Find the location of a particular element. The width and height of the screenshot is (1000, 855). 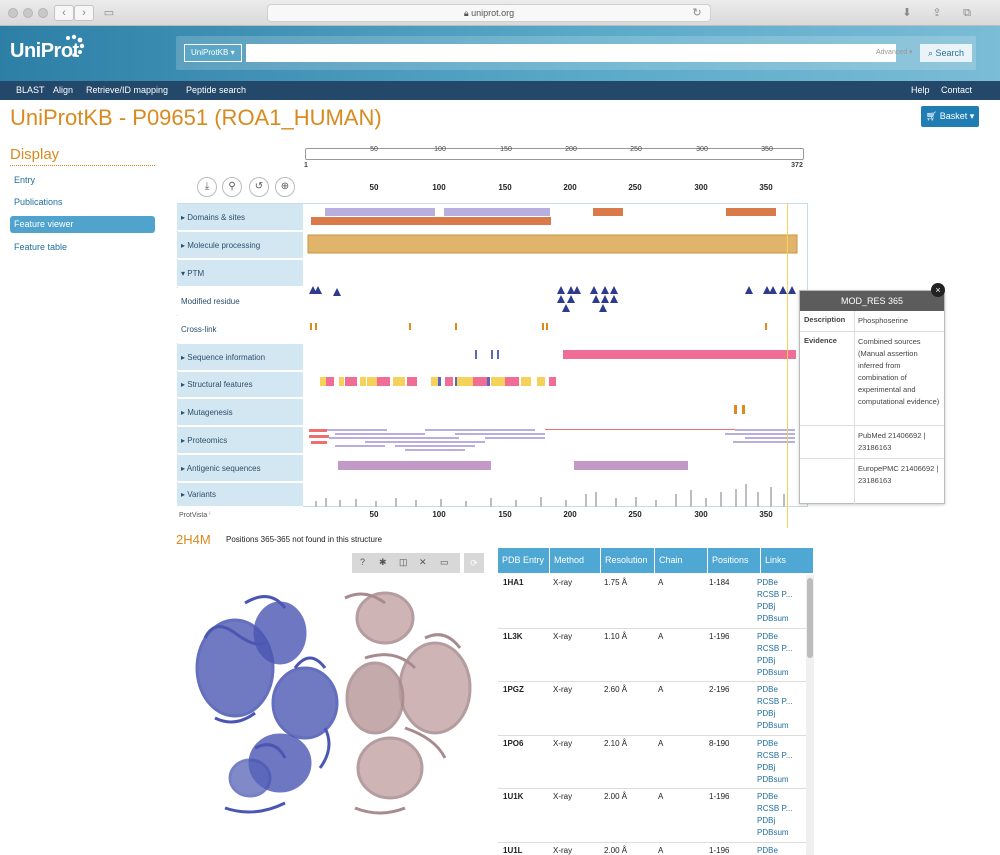

minimize-window-button is located at coordinates (28, 13).